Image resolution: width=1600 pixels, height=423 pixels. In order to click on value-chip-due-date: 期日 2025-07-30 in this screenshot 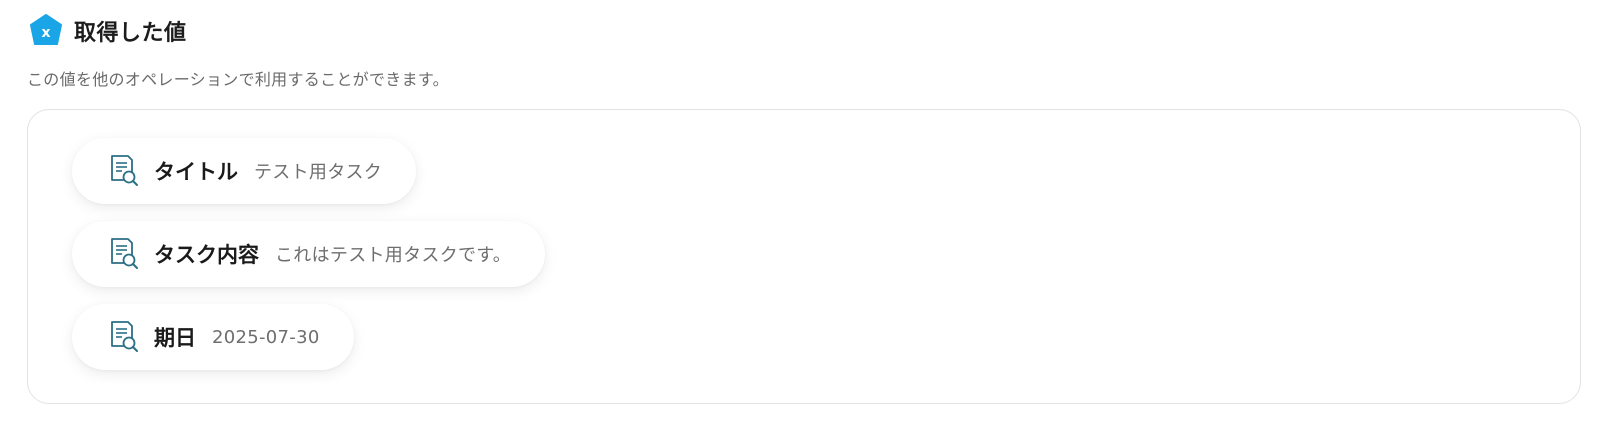, I will do `click(213, 337)`.